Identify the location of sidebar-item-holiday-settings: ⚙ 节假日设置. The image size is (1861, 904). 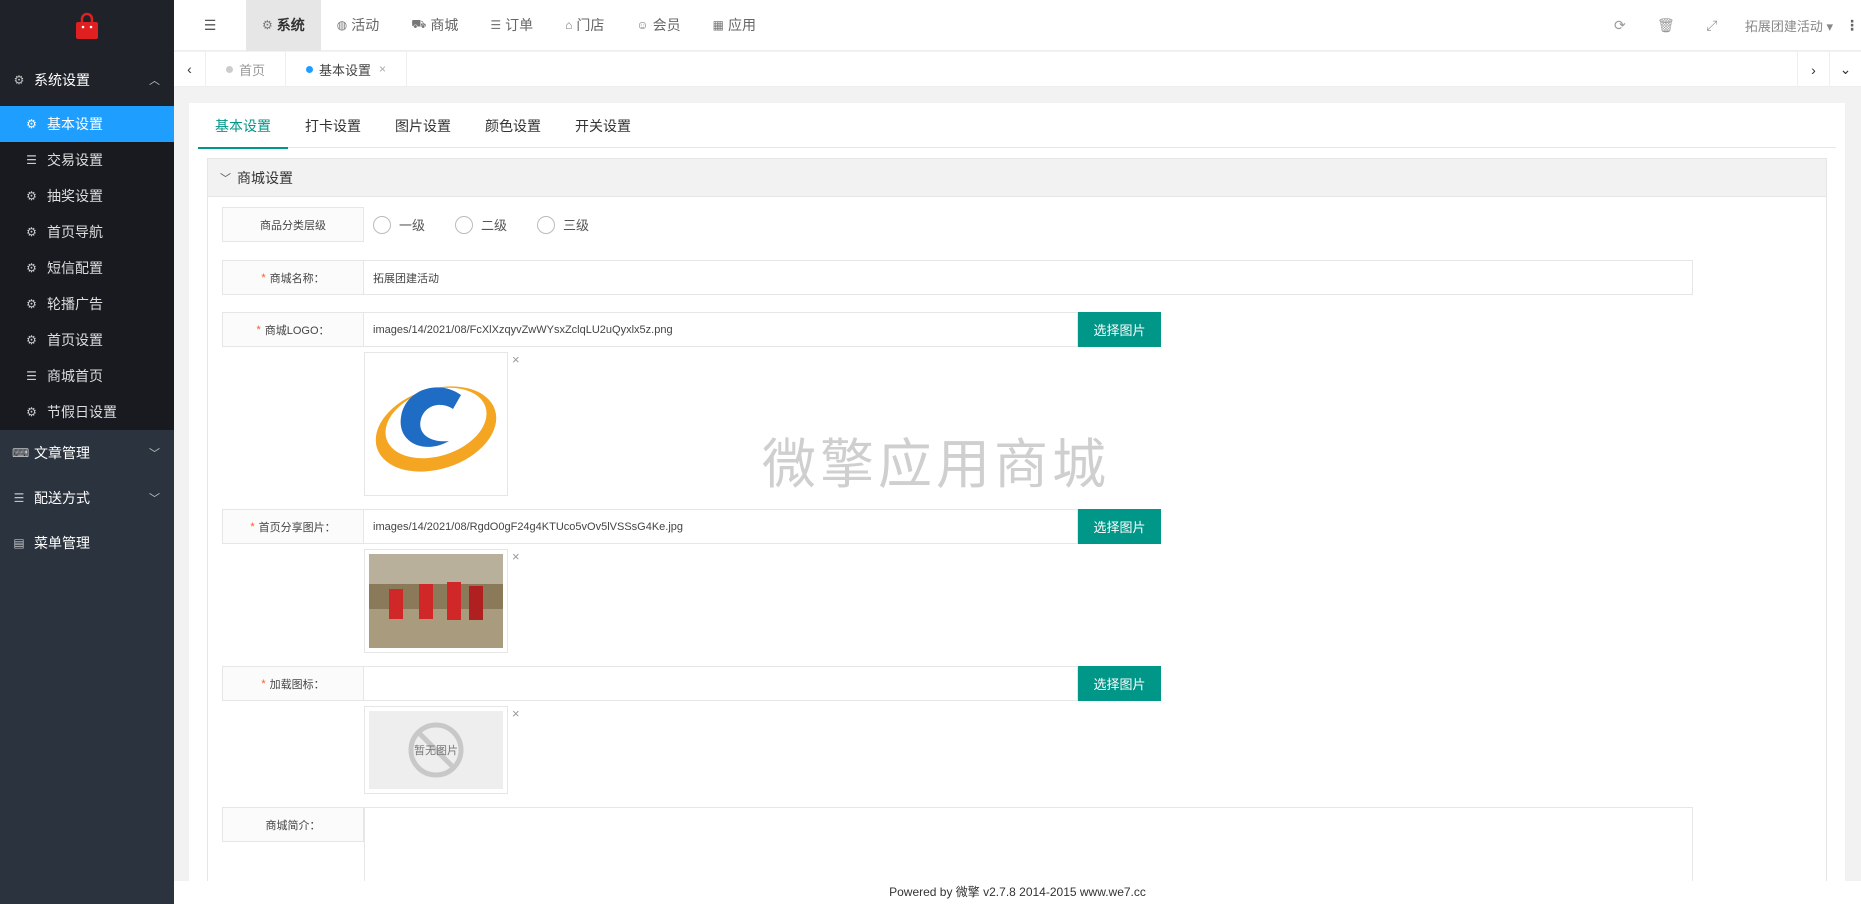
(87, 412).